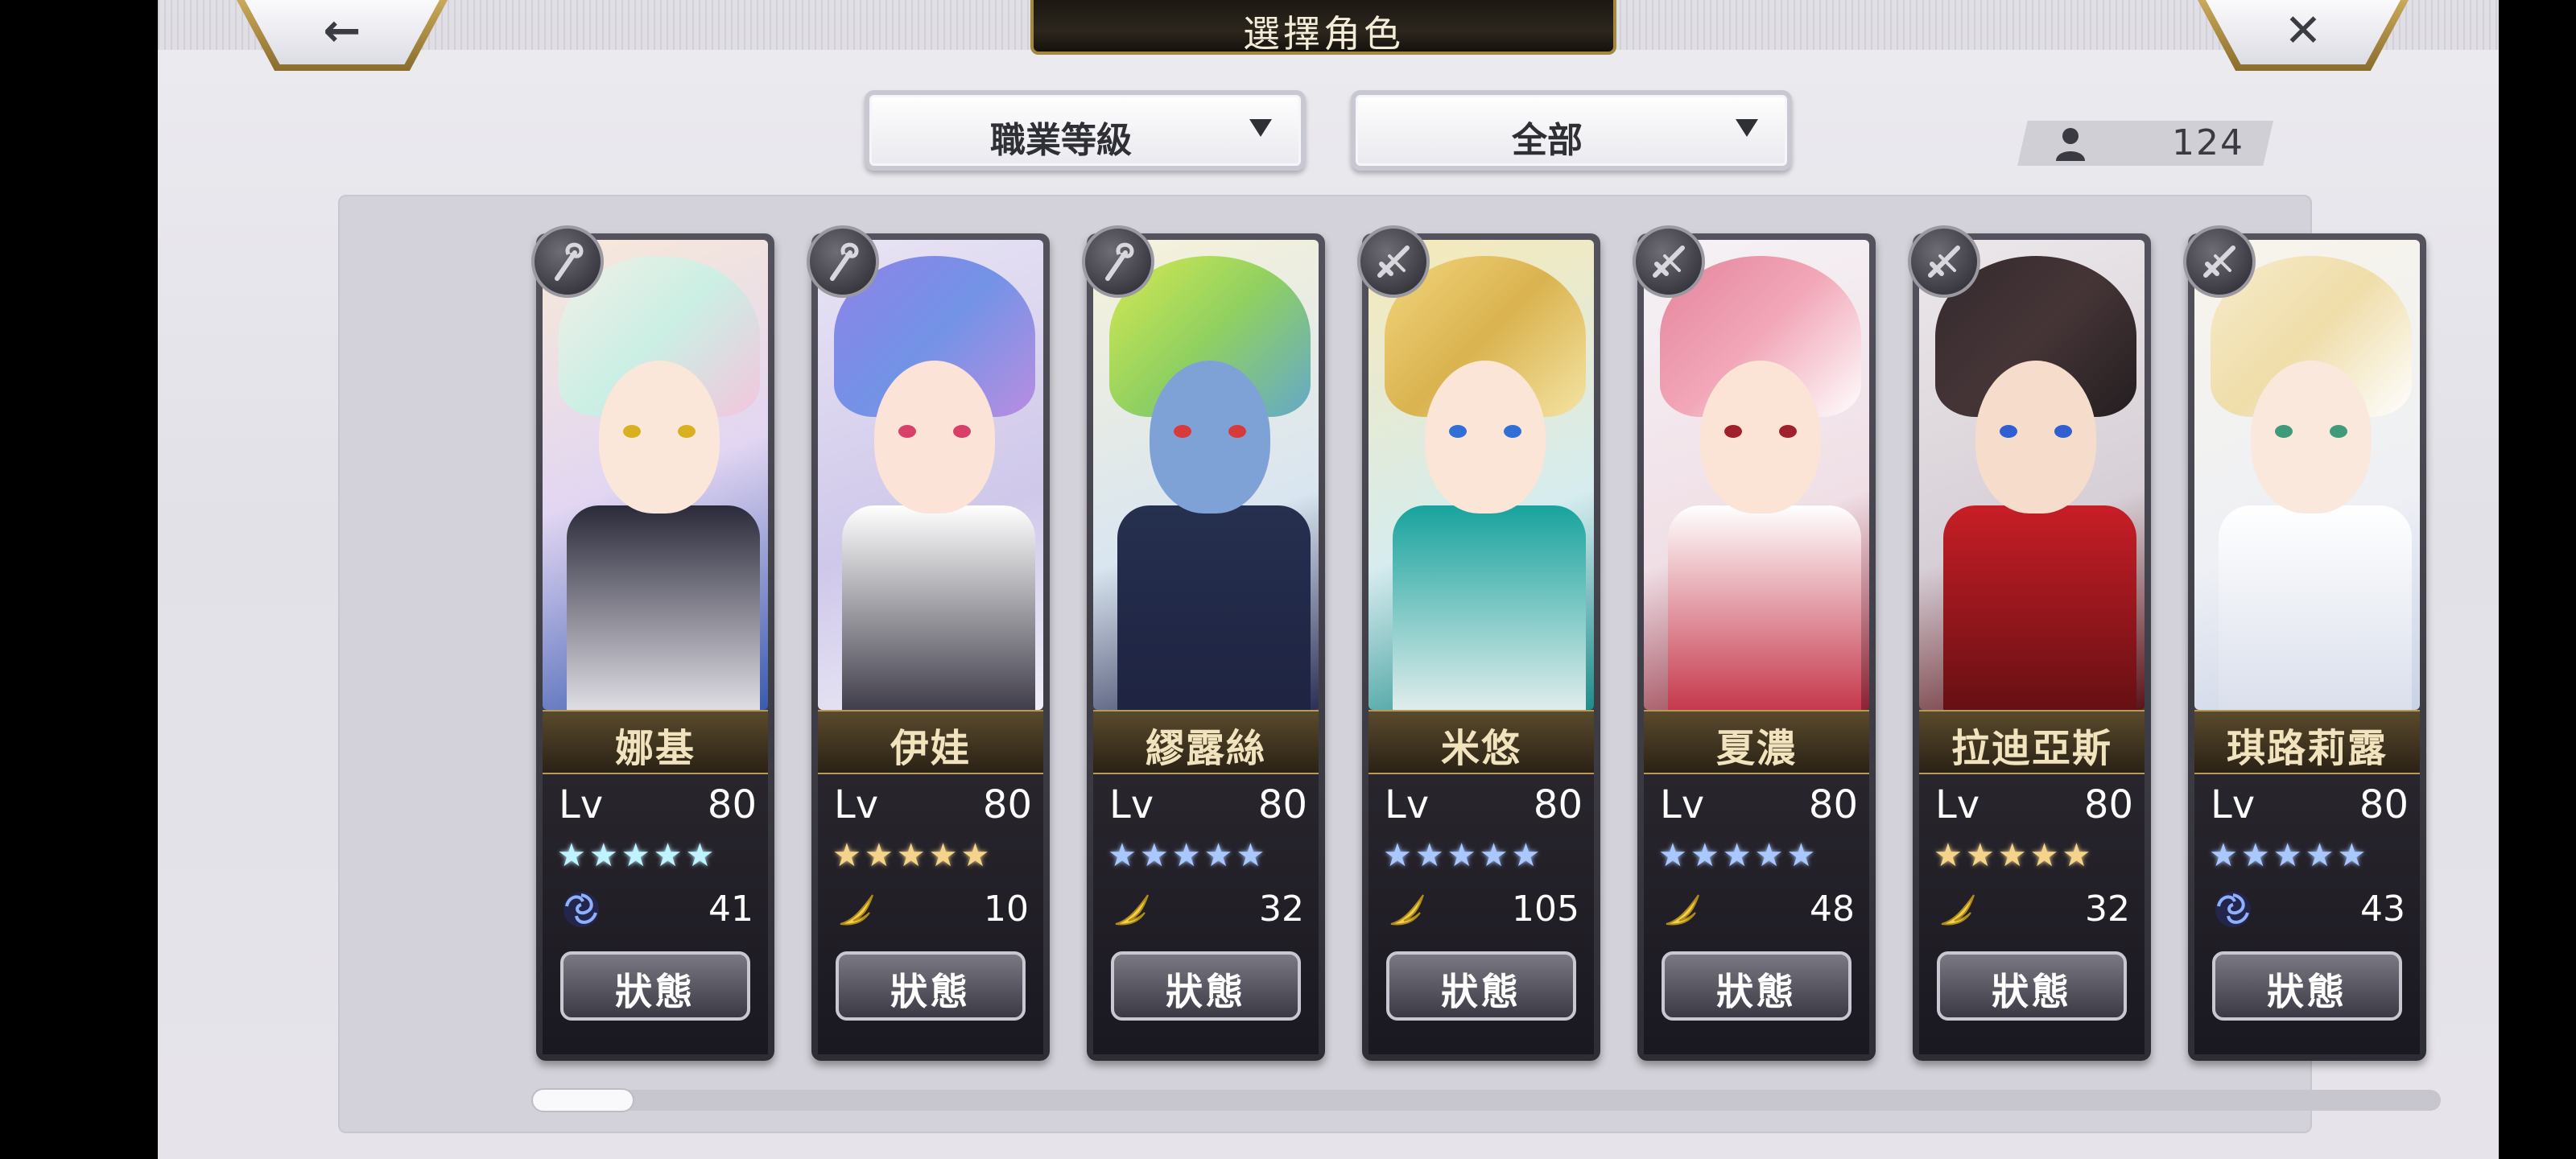 This screenshot has width=2576, height=1159. I want to click on scrollbar-thumb, so click(583, 1100).